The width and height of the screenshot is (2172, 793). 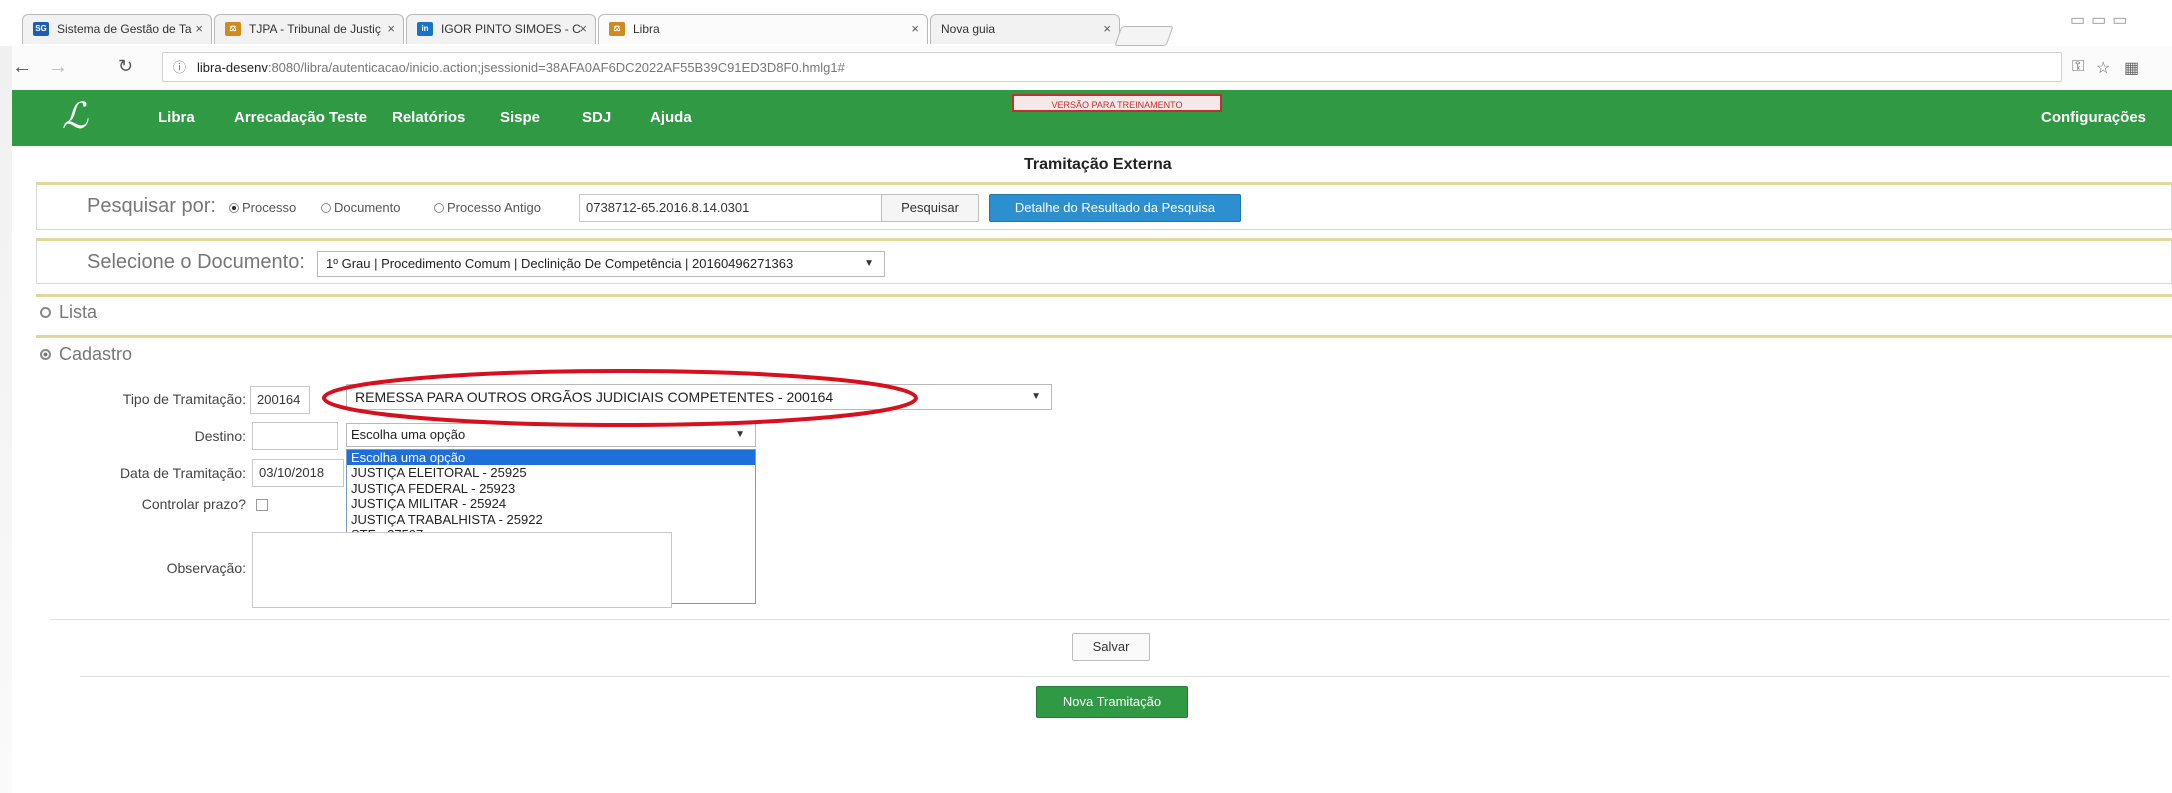 What do you see at coordinates (741, 208) in the screenshot?
I see `search-input: 0738712-65.2016.8.14.0301` at bounding box center [741, 208].